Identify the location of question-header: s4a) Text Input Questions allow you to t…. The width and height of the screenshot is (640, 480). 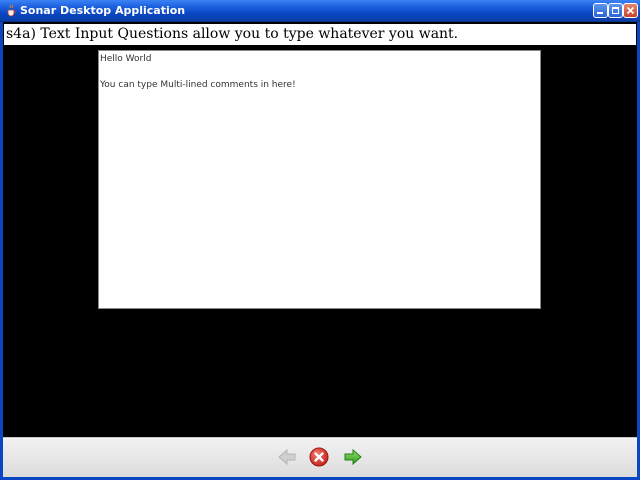
(320, 34).